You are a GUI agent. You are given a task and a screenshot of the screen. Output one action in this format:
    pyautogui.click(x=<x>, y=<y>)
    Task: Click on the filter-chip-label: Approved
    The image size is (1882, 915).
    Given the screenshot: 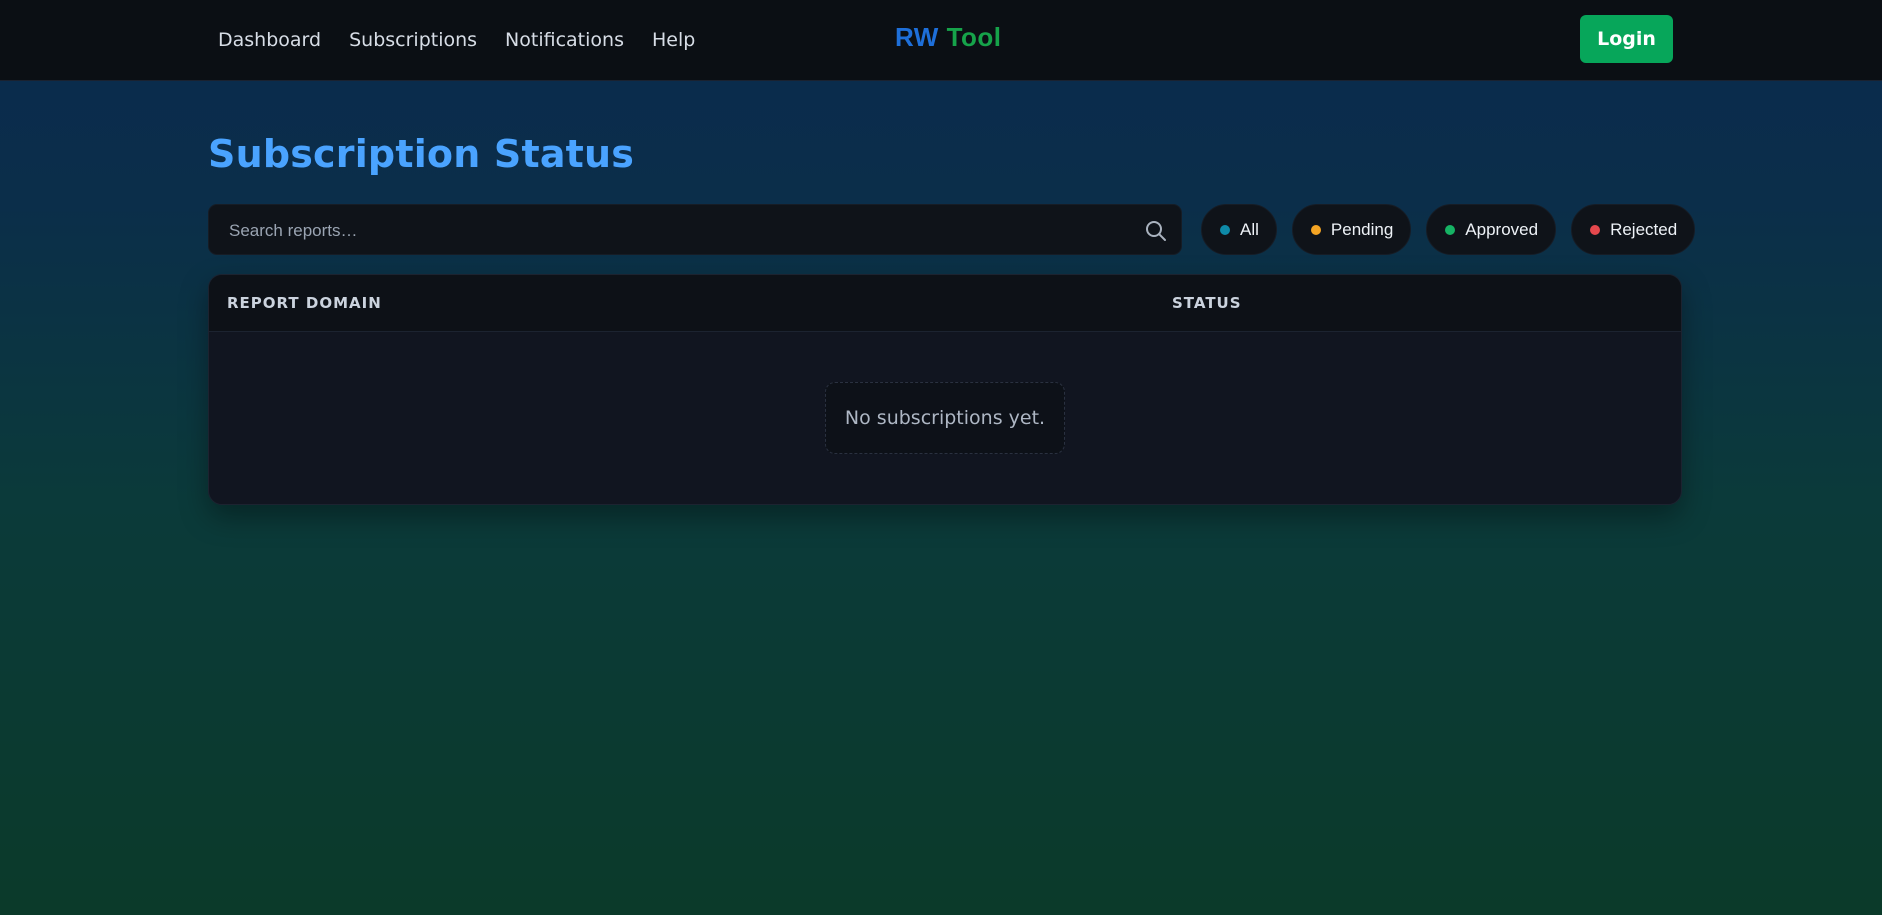 What is the action you would take?
    pyautogui.click(x=1502, y=229)
    